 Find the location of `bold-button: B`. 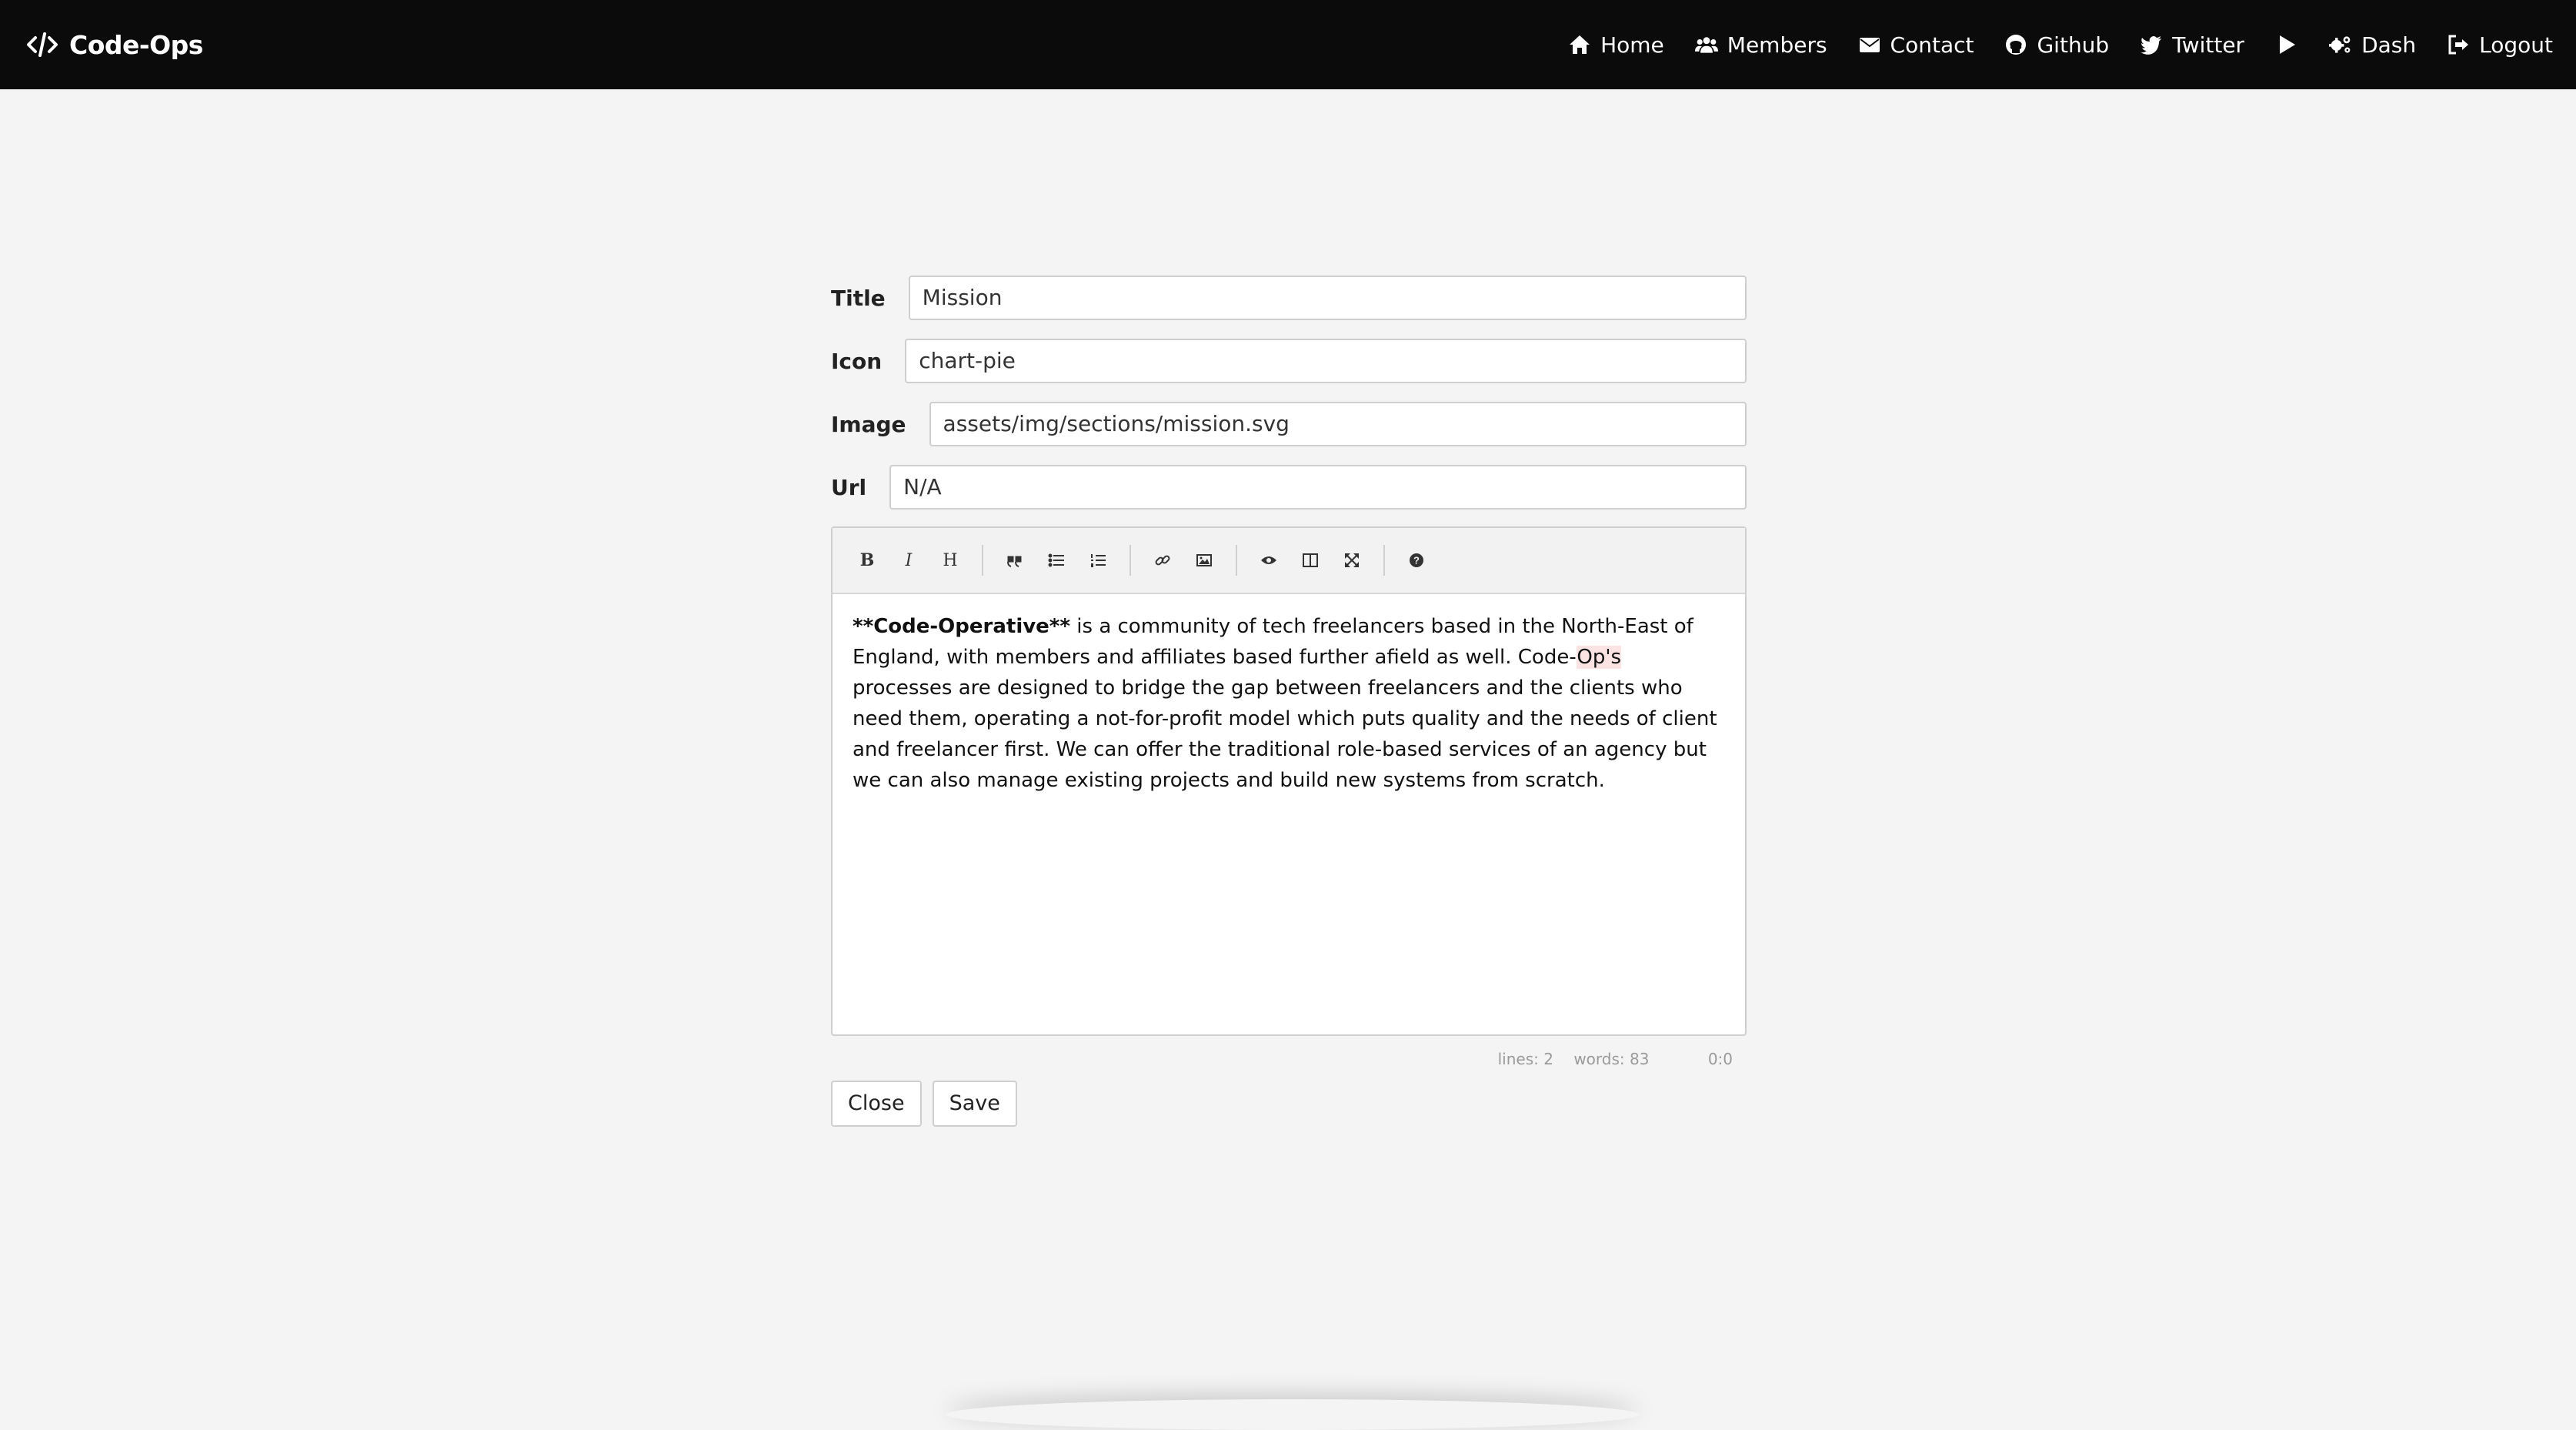

bold-button: B is located at coordinates (867, 560).